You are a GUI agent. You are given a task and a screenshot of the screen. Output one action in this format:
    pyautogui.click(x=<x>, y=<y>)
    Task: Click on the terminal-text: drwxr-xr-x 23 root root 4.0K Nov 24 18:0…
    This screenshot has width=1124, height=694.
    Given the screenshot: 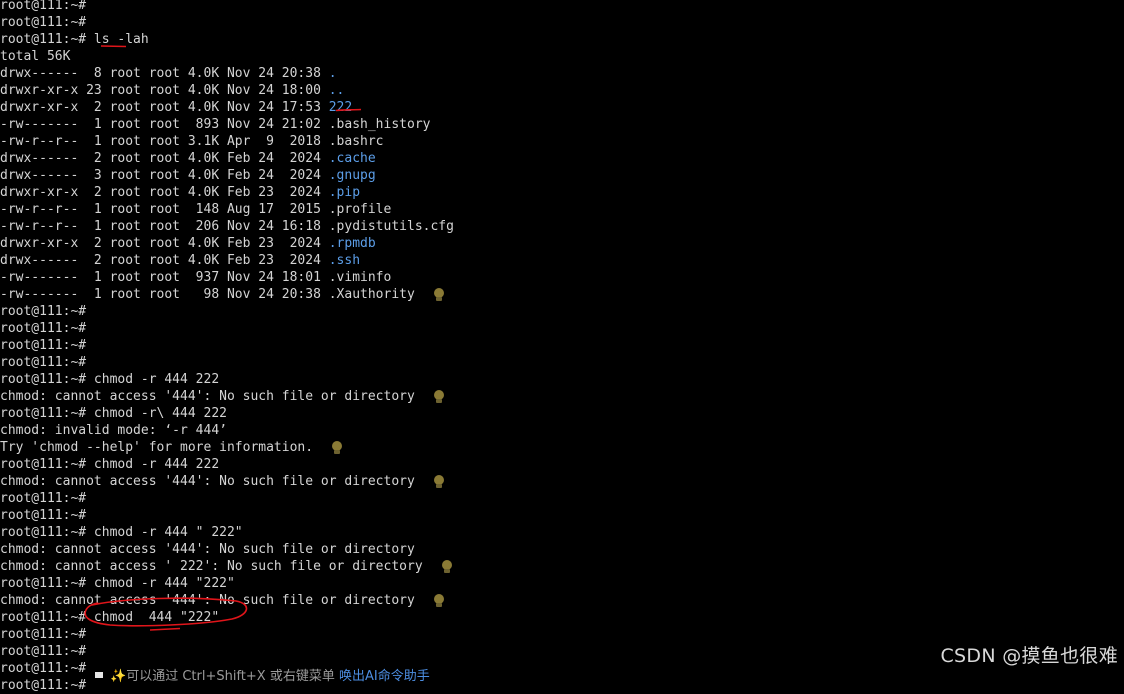 What is the action you would take?
    pyautogui.click(x=164, y=90)
    